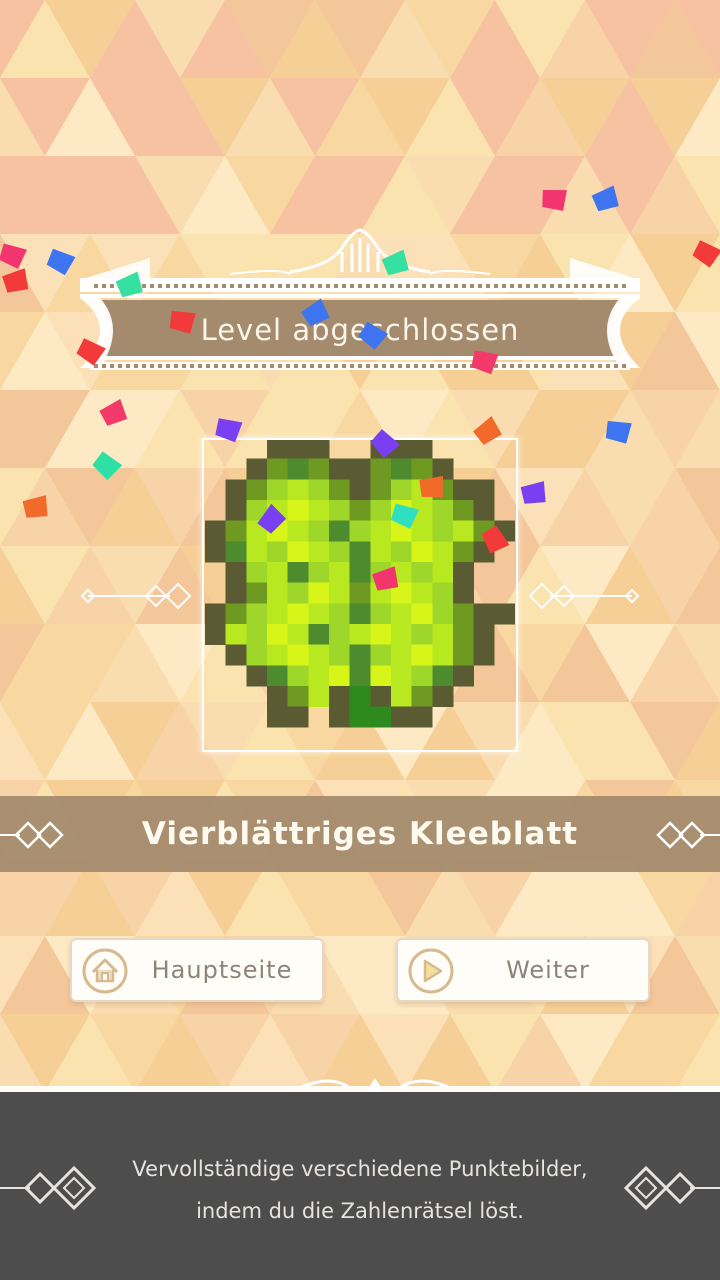 This screenshot has width=720, height=1280. What do you see at coordinates (360, 330) in the screenshot?
I see `level-complete-title: Level abgeschlossen` at bounding box center [360, 330].